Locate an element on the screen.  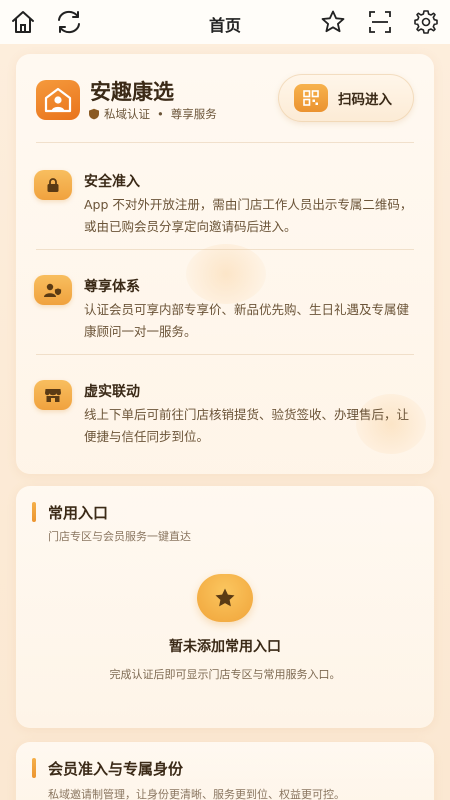
shield-icon is located at coordinates (94, 114).